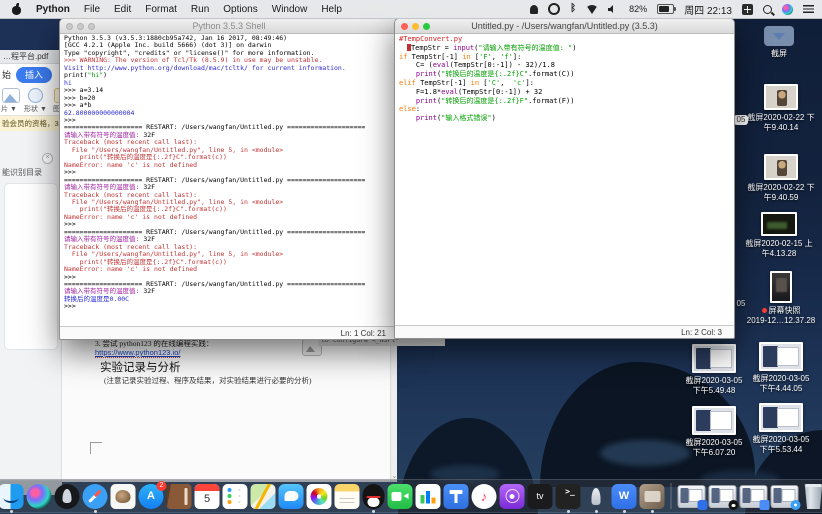 The width and height of the screenshot is (822, 514). Describe the element at coordinates (34, 74) in the screenshot. I see `ribbon-tab-insert: 插入` at that location.